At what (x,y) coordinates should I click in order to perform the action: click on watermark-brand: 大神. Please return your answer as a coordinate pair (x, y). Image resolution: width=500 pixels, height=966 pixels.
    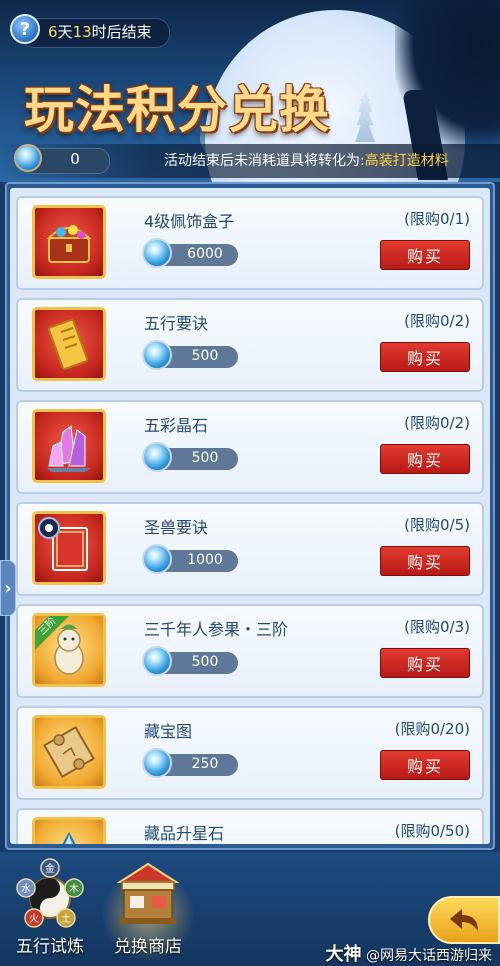
    Looking at the image, I should click on (343, 954).